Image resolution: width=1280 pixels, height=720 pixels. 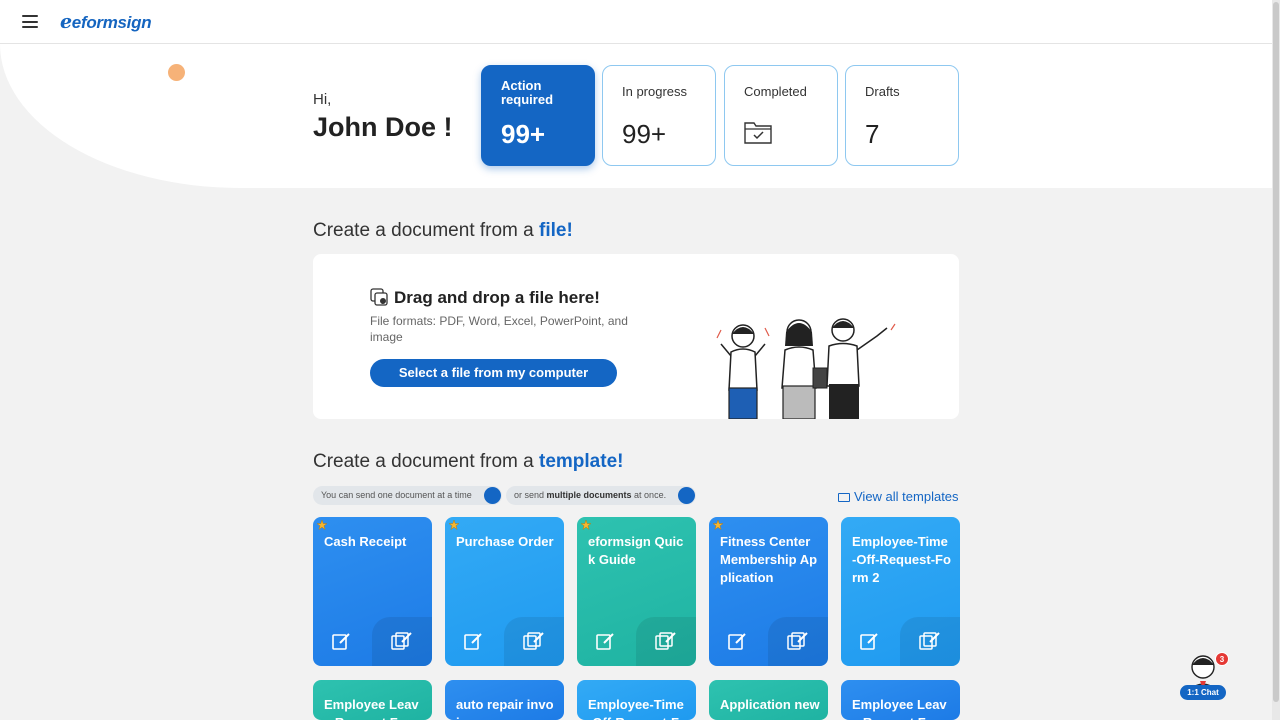 What do you see at coordinates (637, 708) in the screenshot?
I see `template-name: Employee-Time-Off-Request-Form` at bounding box center [637, 708].